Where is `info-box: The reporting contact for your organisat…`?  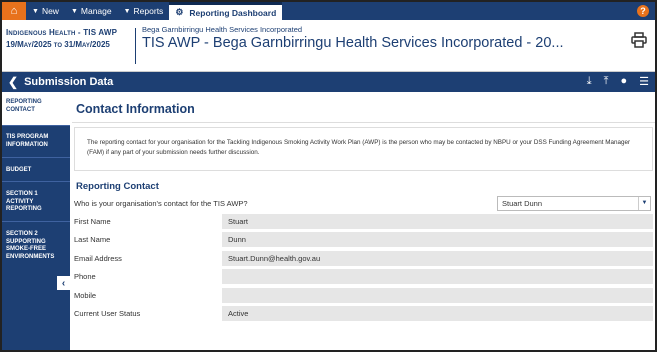 info-box: The reporting contact for your organisat… is located at coordinates (363, 149).